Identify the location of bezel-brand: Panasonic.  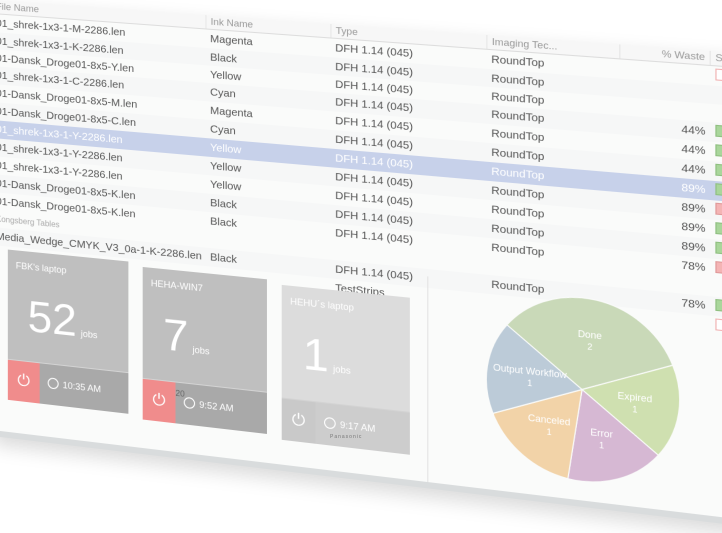
(346, 437).